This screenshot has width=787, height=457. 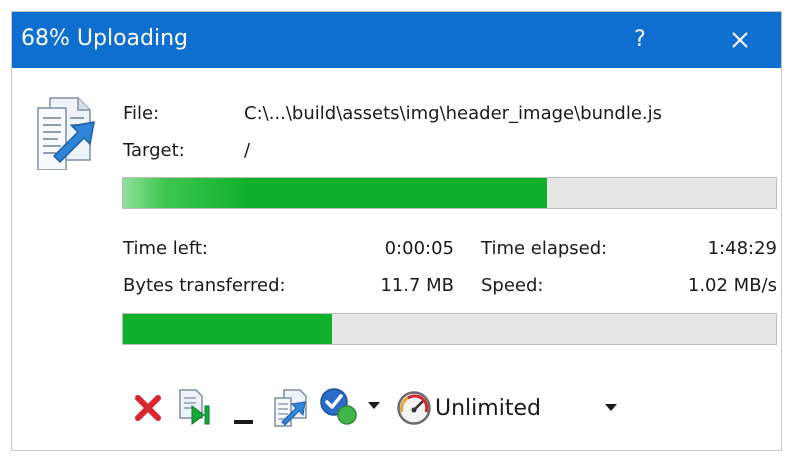 What do you see at coordinates (141, 113) in the screenshot?
I see `file-label: File:` at bounding box center [141, 113].